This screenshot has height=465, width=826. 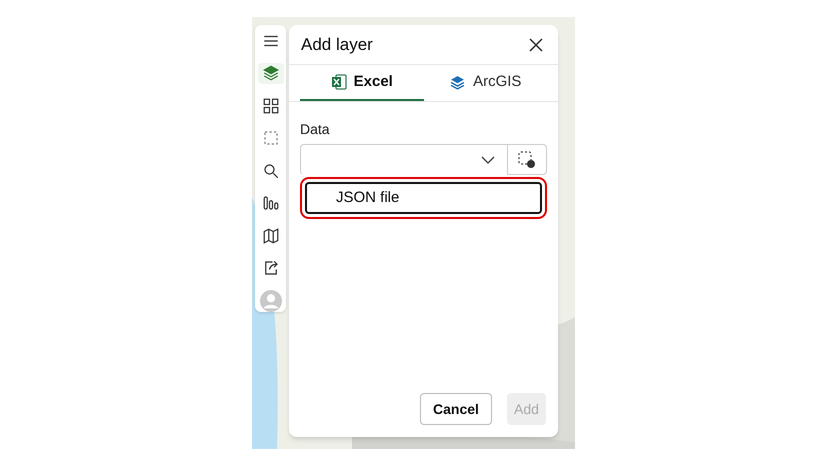 I want to click on grid-icon, so click(x=271, y=105).